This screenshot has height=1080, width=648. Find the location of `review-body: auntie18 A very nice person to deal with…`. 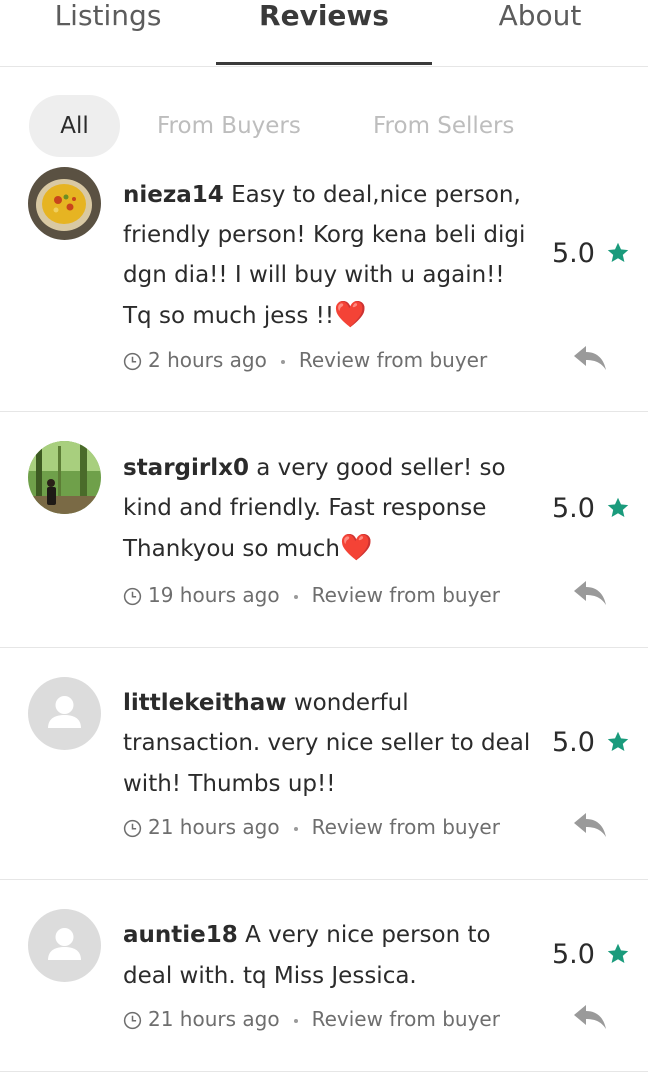

review-body: auntie18 A very nice person to deal with… is located at coordinates (328, 955).